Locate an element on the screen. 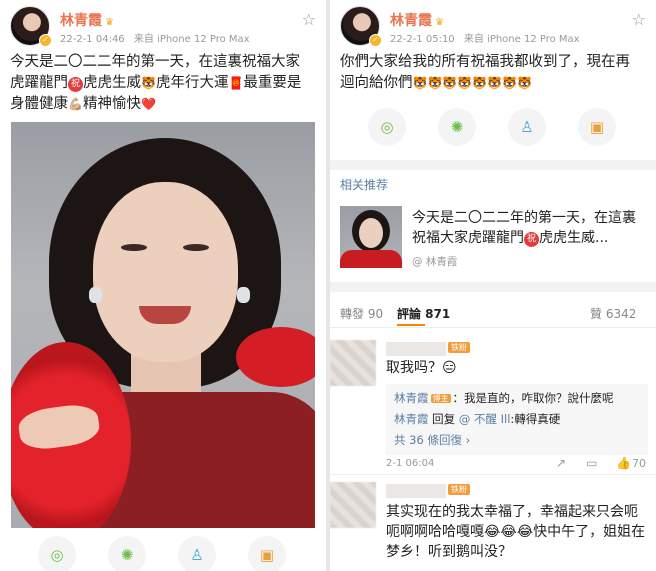 This screenshot has width=656, height=571. comment-text: 取我吗？😑 is located at coordinates (421, 368).